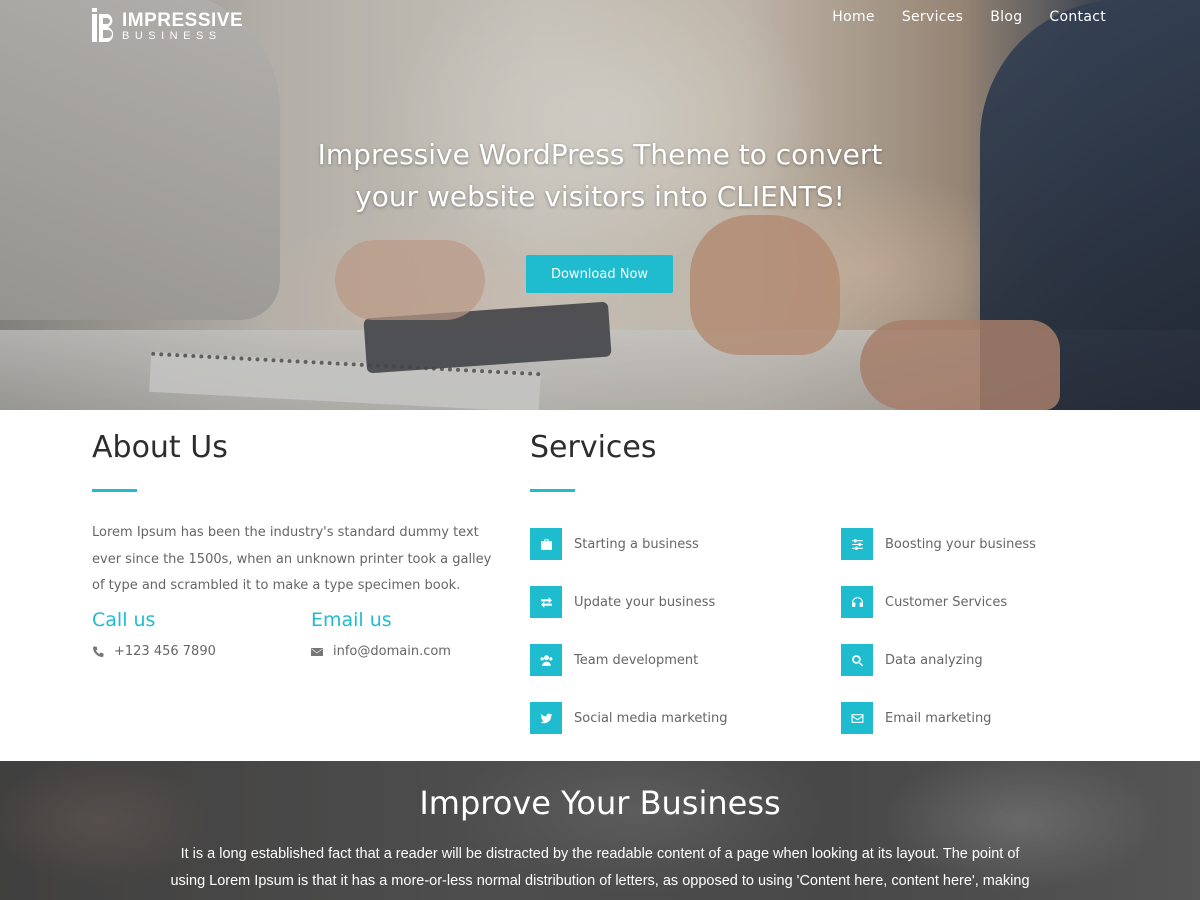 Image resolution: width=1200 pixels, height=900 pixels. What do you see at coordinates (98, 651) in the screenshot?
I see `phone-icon` at bounding box center [98, 651].